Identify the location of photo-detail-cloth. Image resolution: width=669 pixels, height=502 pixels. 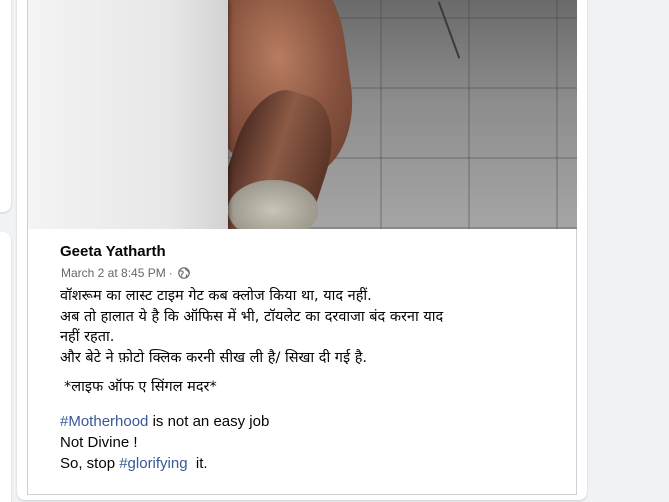
(273, 204).